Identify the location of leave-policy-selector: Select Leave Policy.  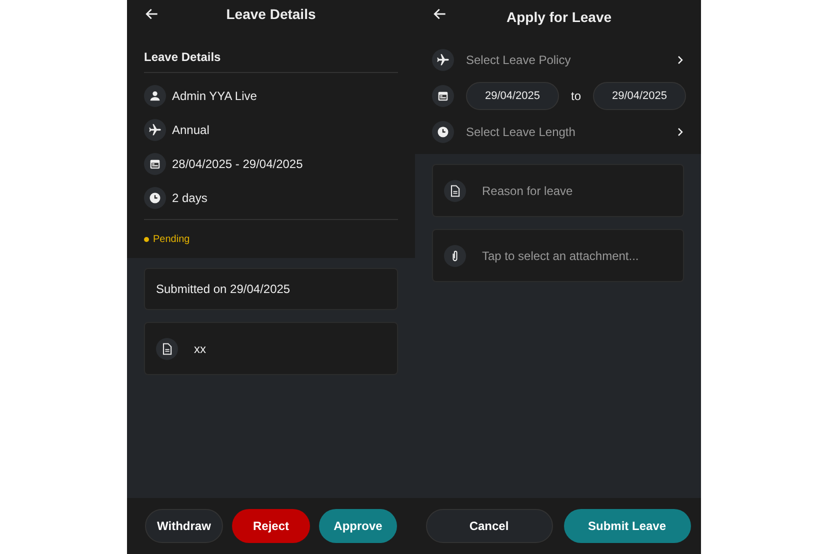
(559, 60).